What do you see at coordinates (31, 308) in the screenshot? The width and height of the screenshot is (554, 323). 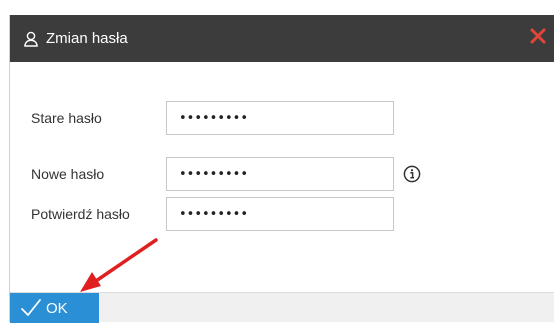 I see `checkmark-icon` at bounding box center [31, 308].